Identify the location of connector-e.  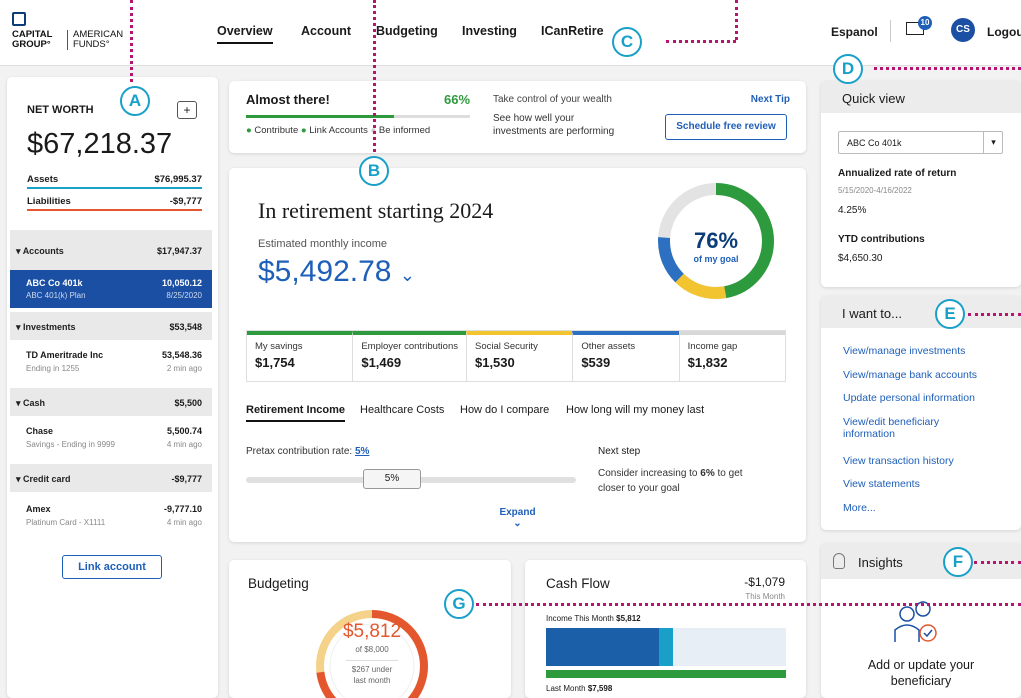
(994, 314).